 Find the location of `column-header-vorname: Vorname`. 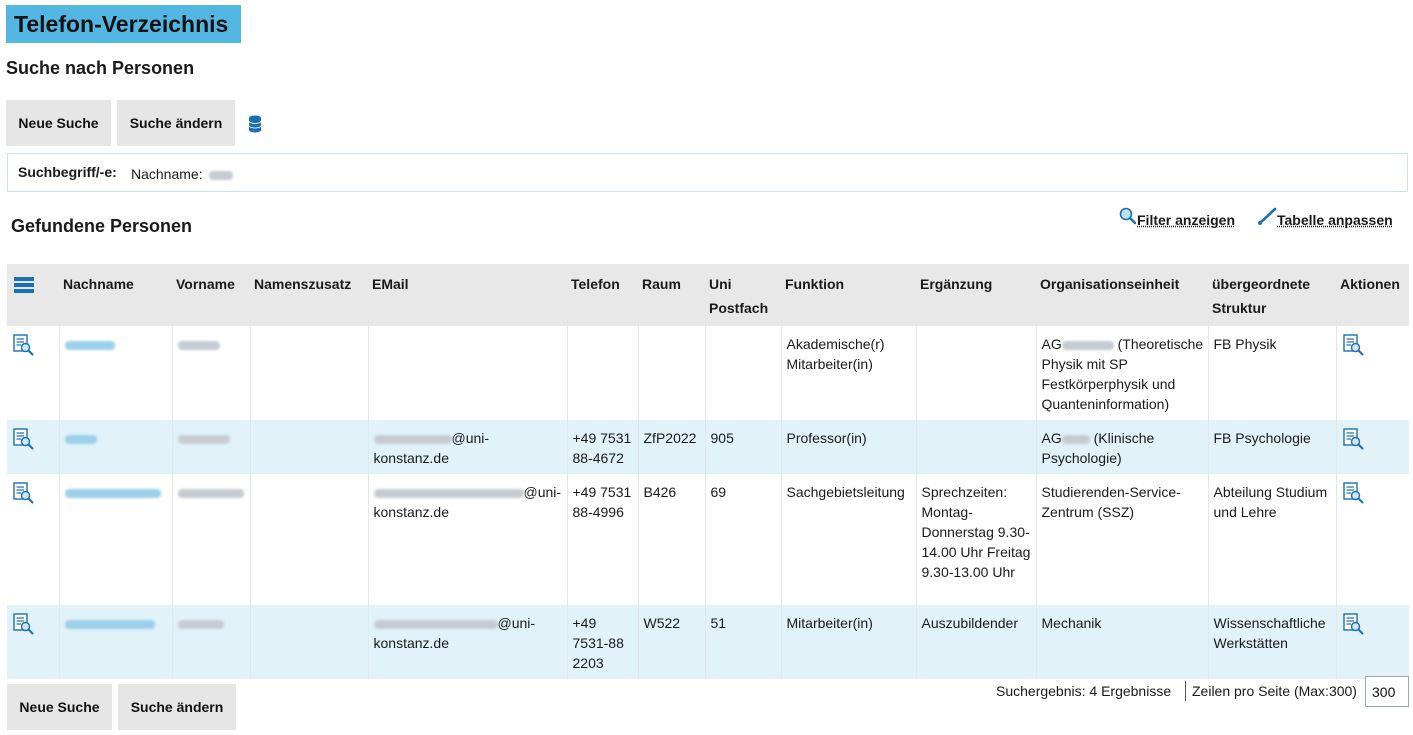

column-header-vorname: Vorname is located at coordinates (211, 295).